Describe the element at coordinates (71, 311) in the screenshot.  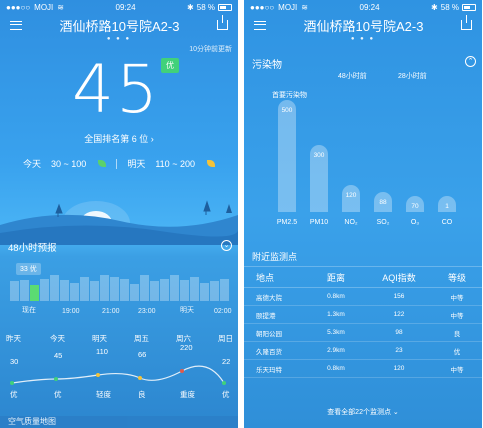
I see `hour-label: 19:00` at that location.